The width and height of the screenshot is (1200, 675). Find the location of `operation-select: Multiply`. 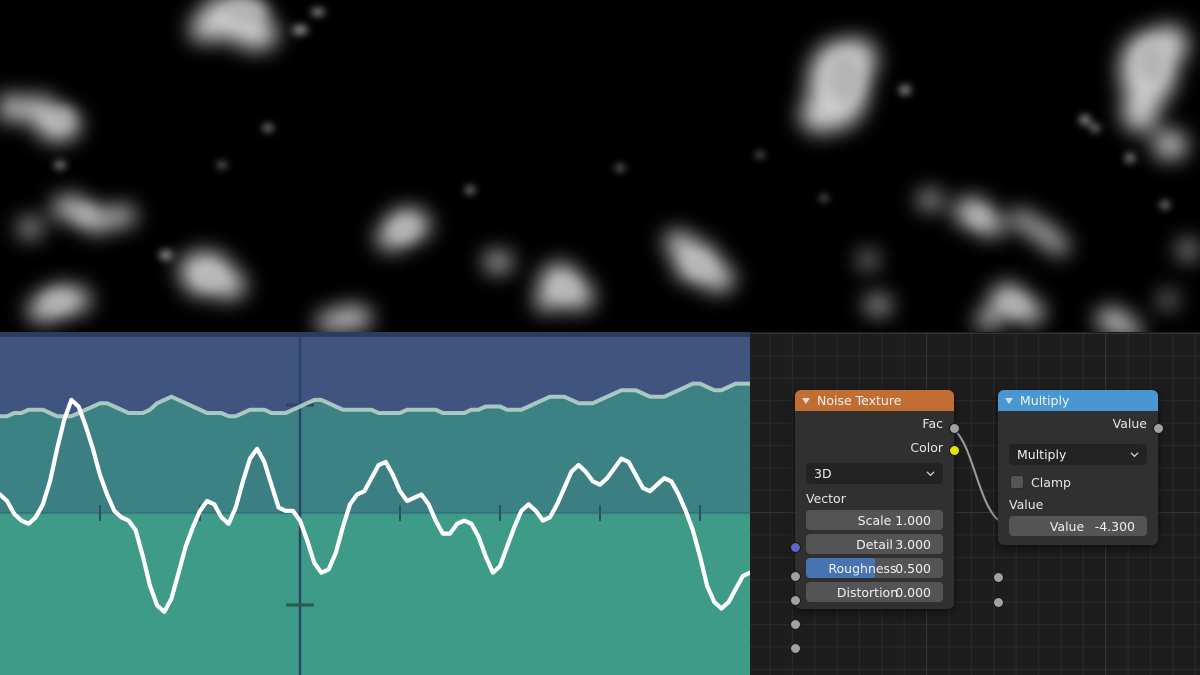

operation-select: Multiply is located at coordinates (1078, 454).